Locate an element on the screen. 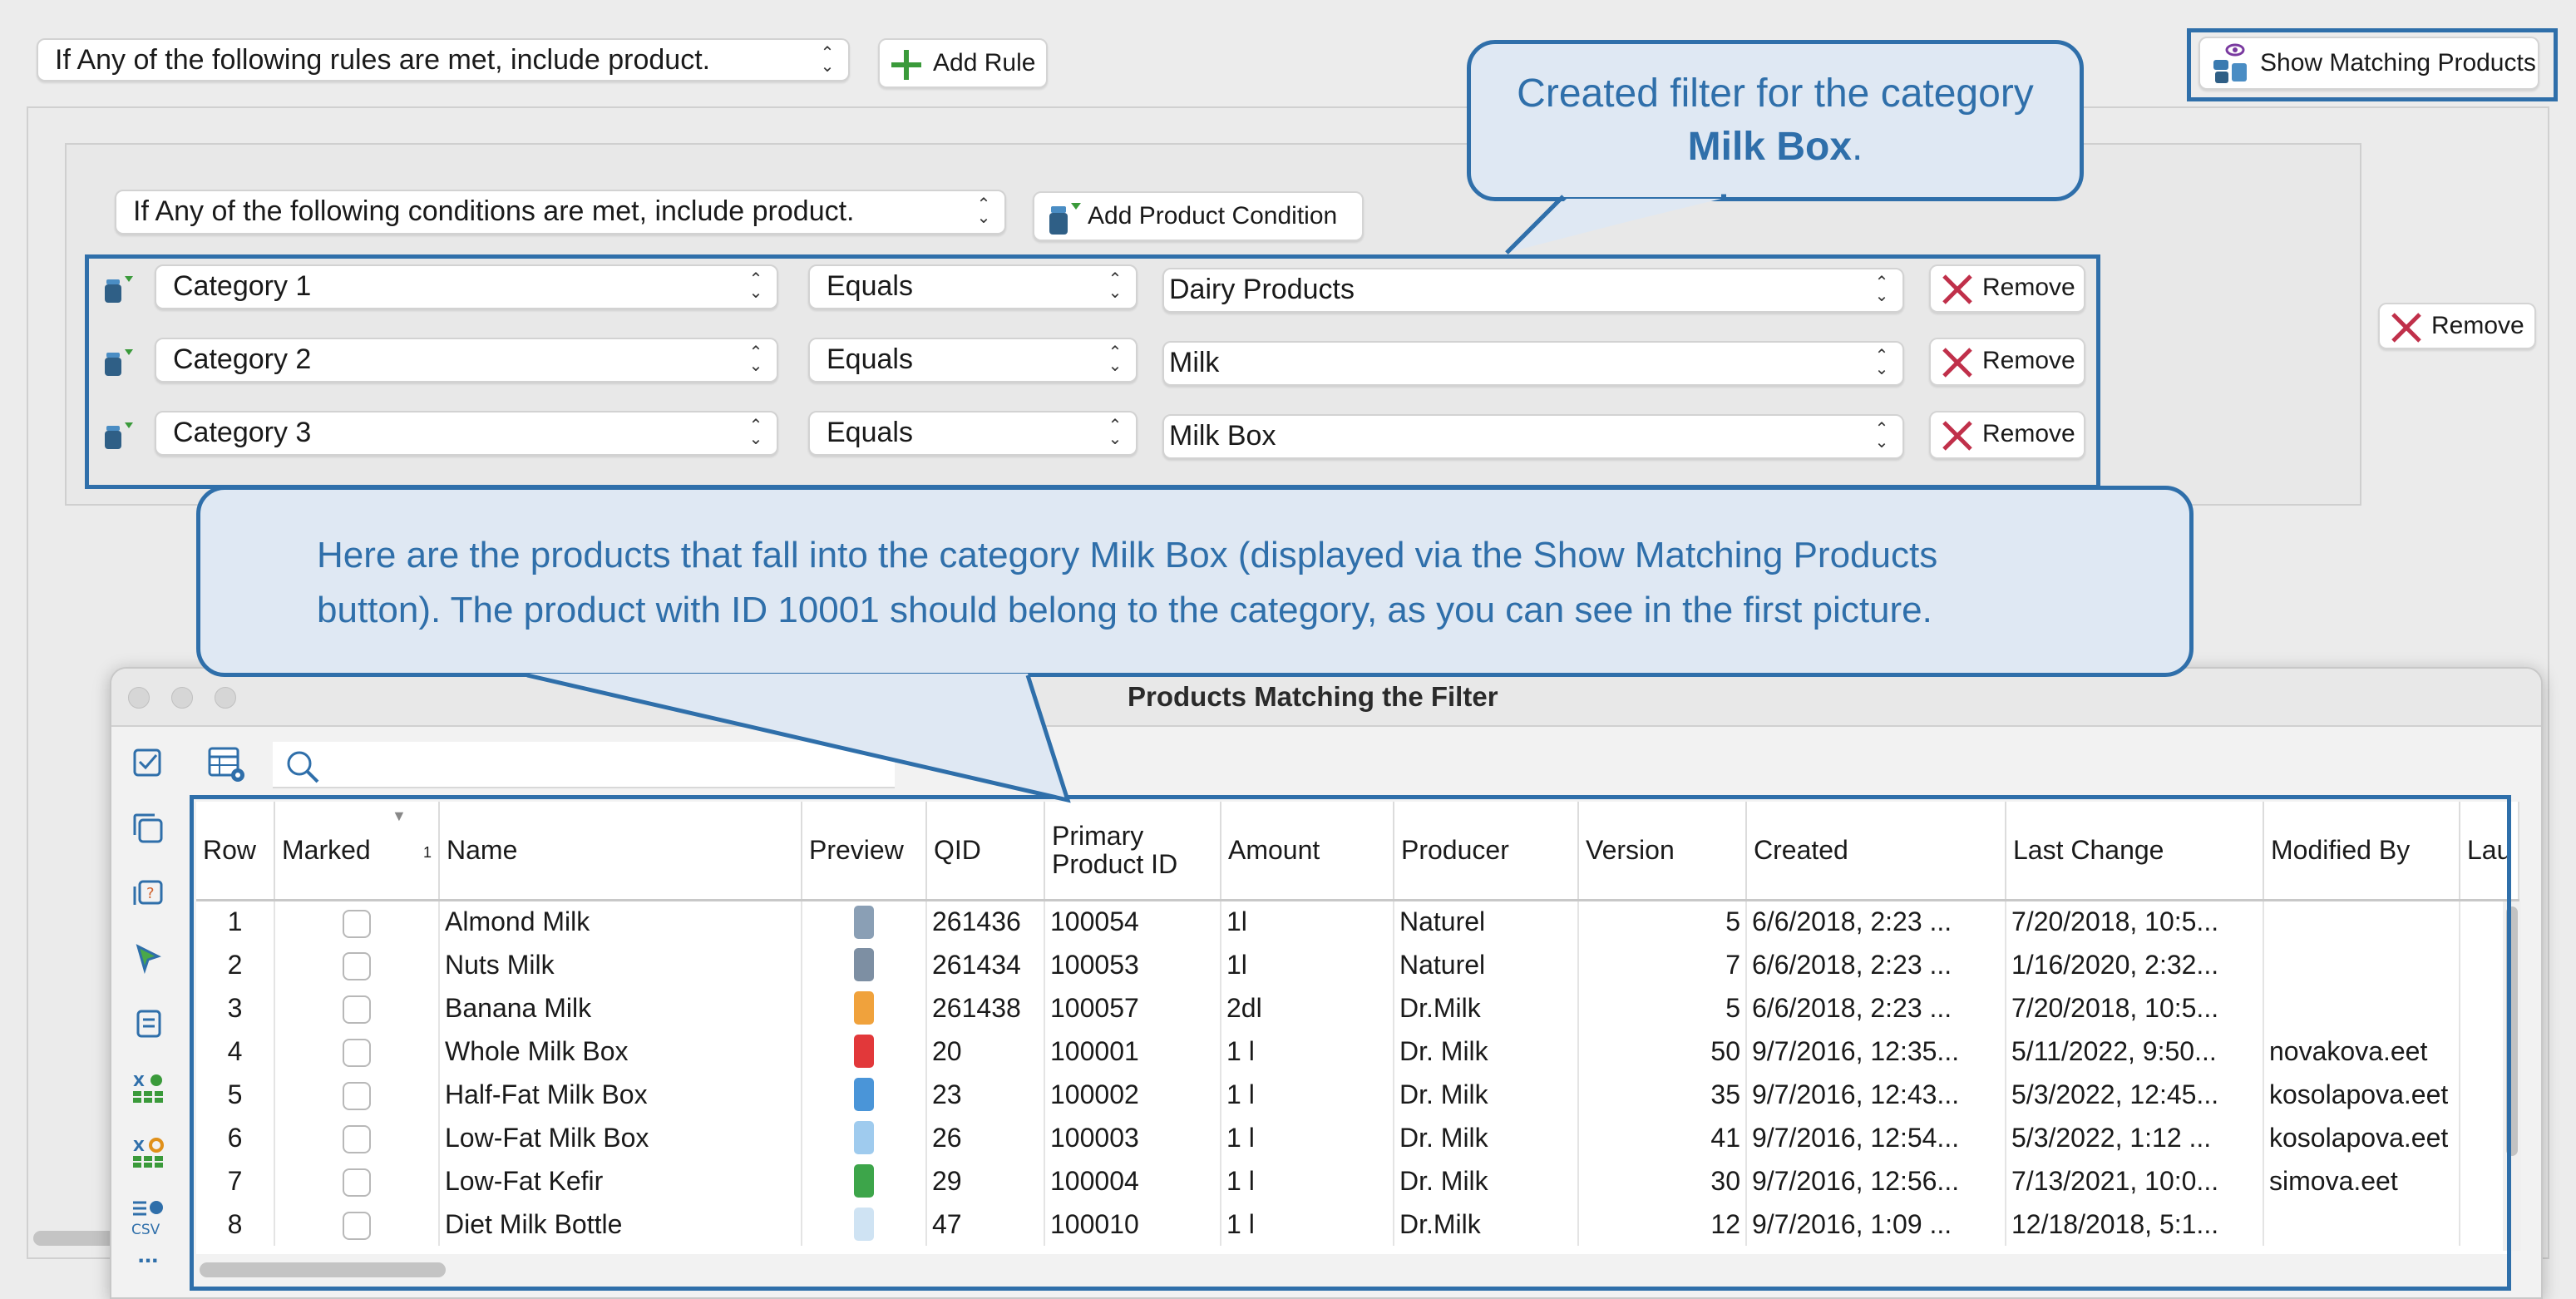 This screenshot has height=1299, width=2576. condition-value: Milk Box is located at coordinates (1222, 436).